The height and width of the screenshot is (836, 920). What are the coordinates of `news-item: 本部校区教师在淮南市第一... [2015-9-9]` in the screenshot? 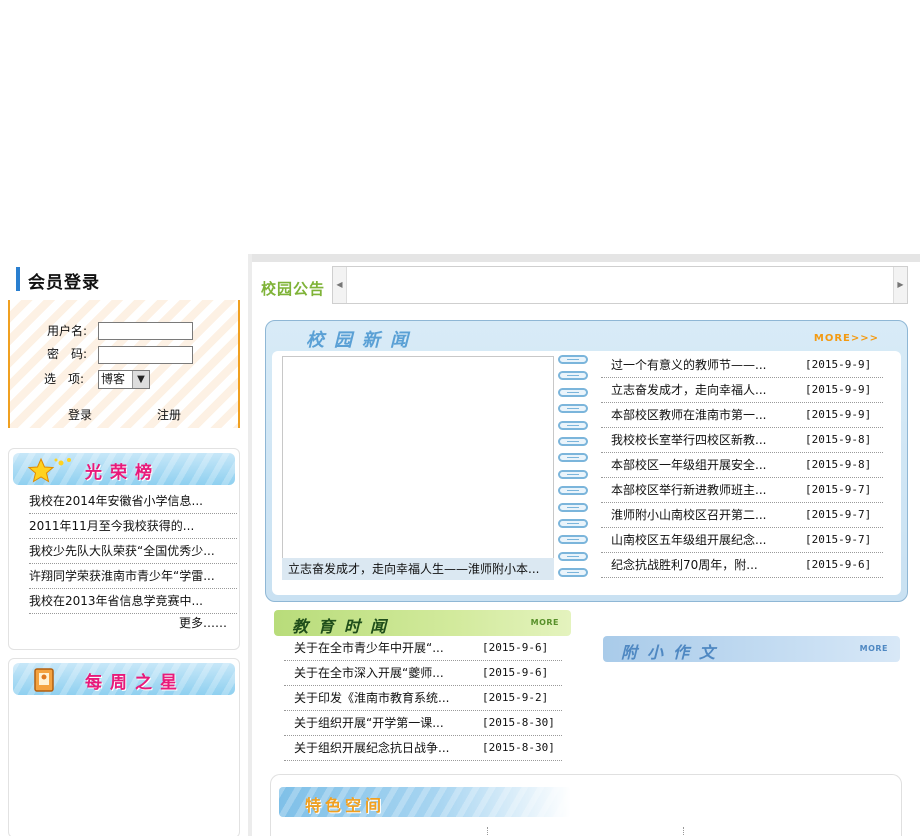 It's located at (742, 415).